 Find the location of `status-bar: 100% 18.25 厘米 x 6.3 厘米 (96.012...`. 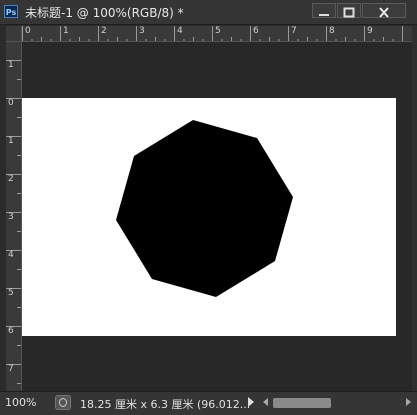

status-bar: 100% 18.25 厘米 x 6.3 厘米 (96.012... is located at coordinates (208, 403).